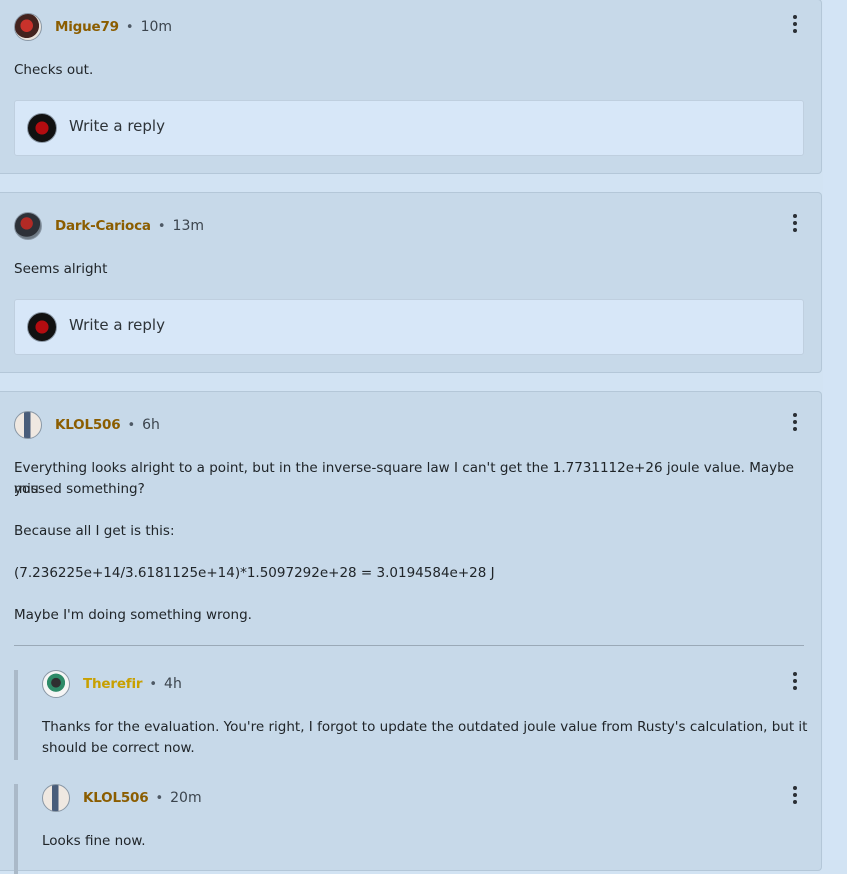  I want to click on comment-header: Dark-Carioca • 13m, so click(109, 226).